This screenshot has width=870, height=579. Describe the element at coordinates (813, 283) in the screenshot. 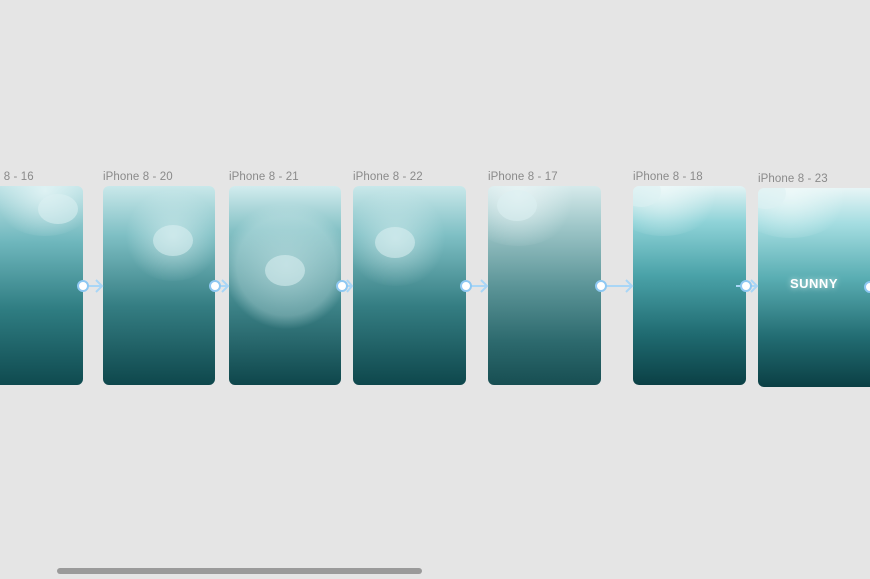

I see `weather-condition-text: SUNNY` at that location.